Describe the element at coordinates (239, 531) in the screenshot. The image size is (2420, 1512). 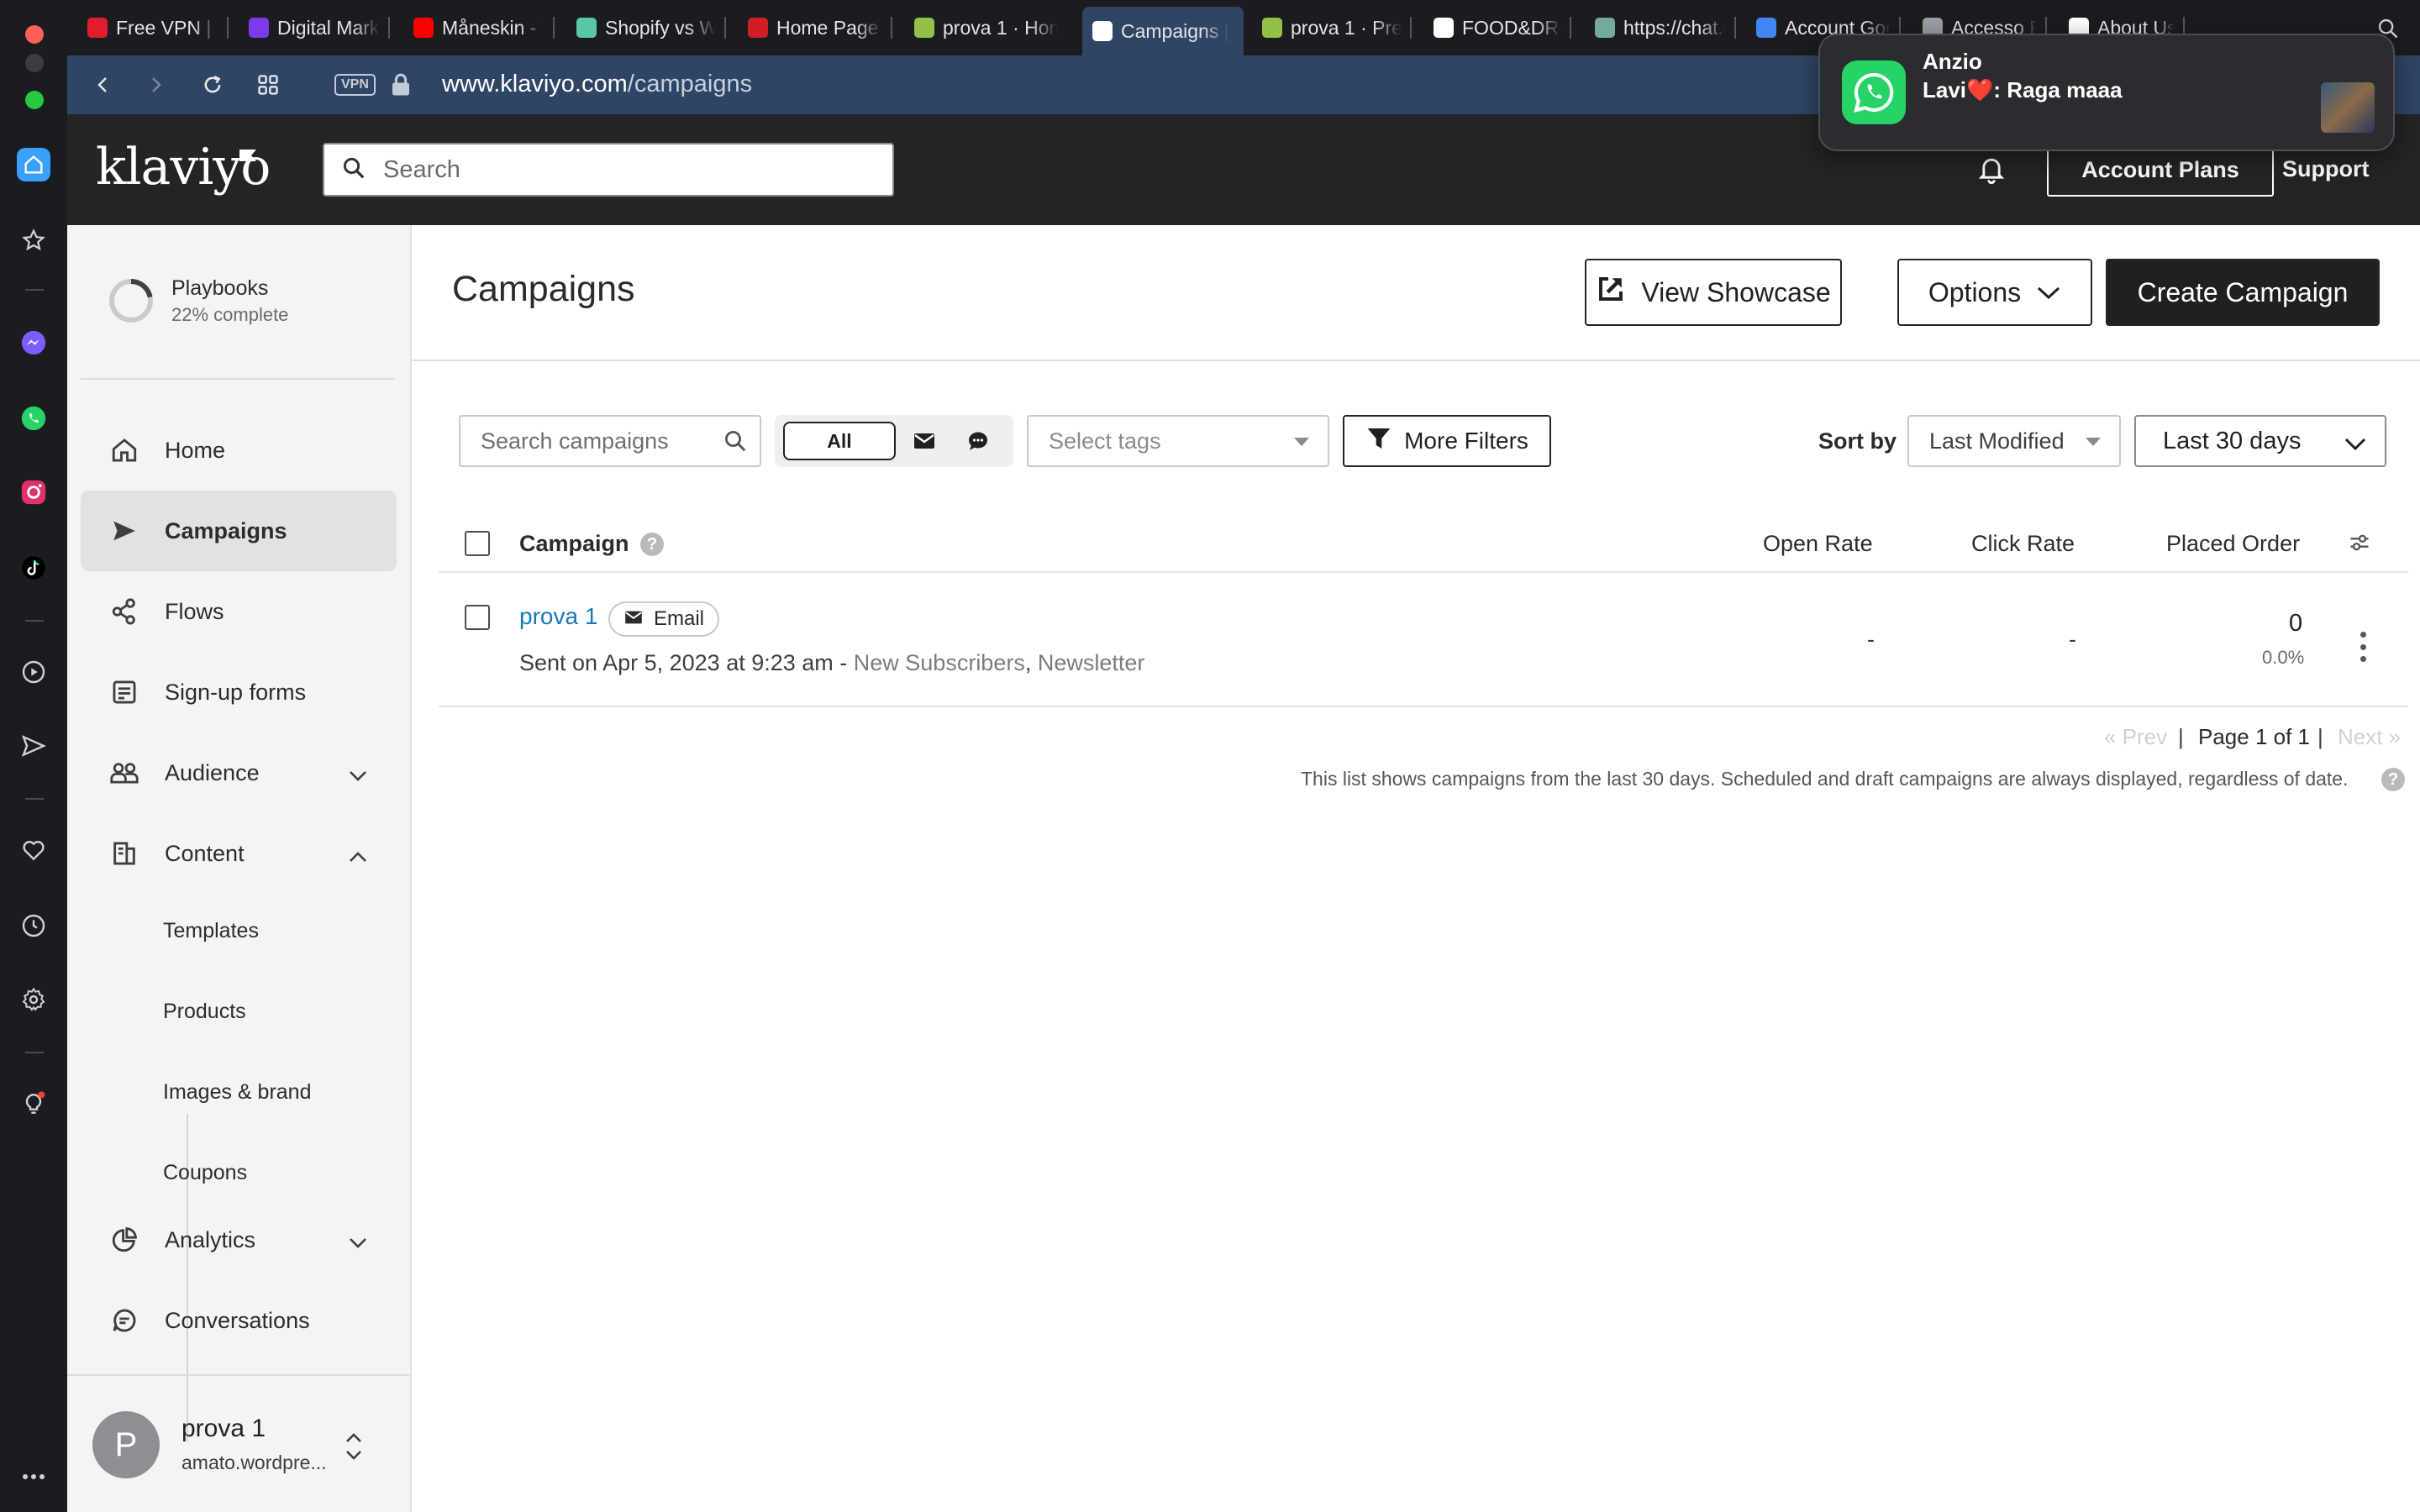
I see `sidebar-item-campaigns: Campaigns` at that location.